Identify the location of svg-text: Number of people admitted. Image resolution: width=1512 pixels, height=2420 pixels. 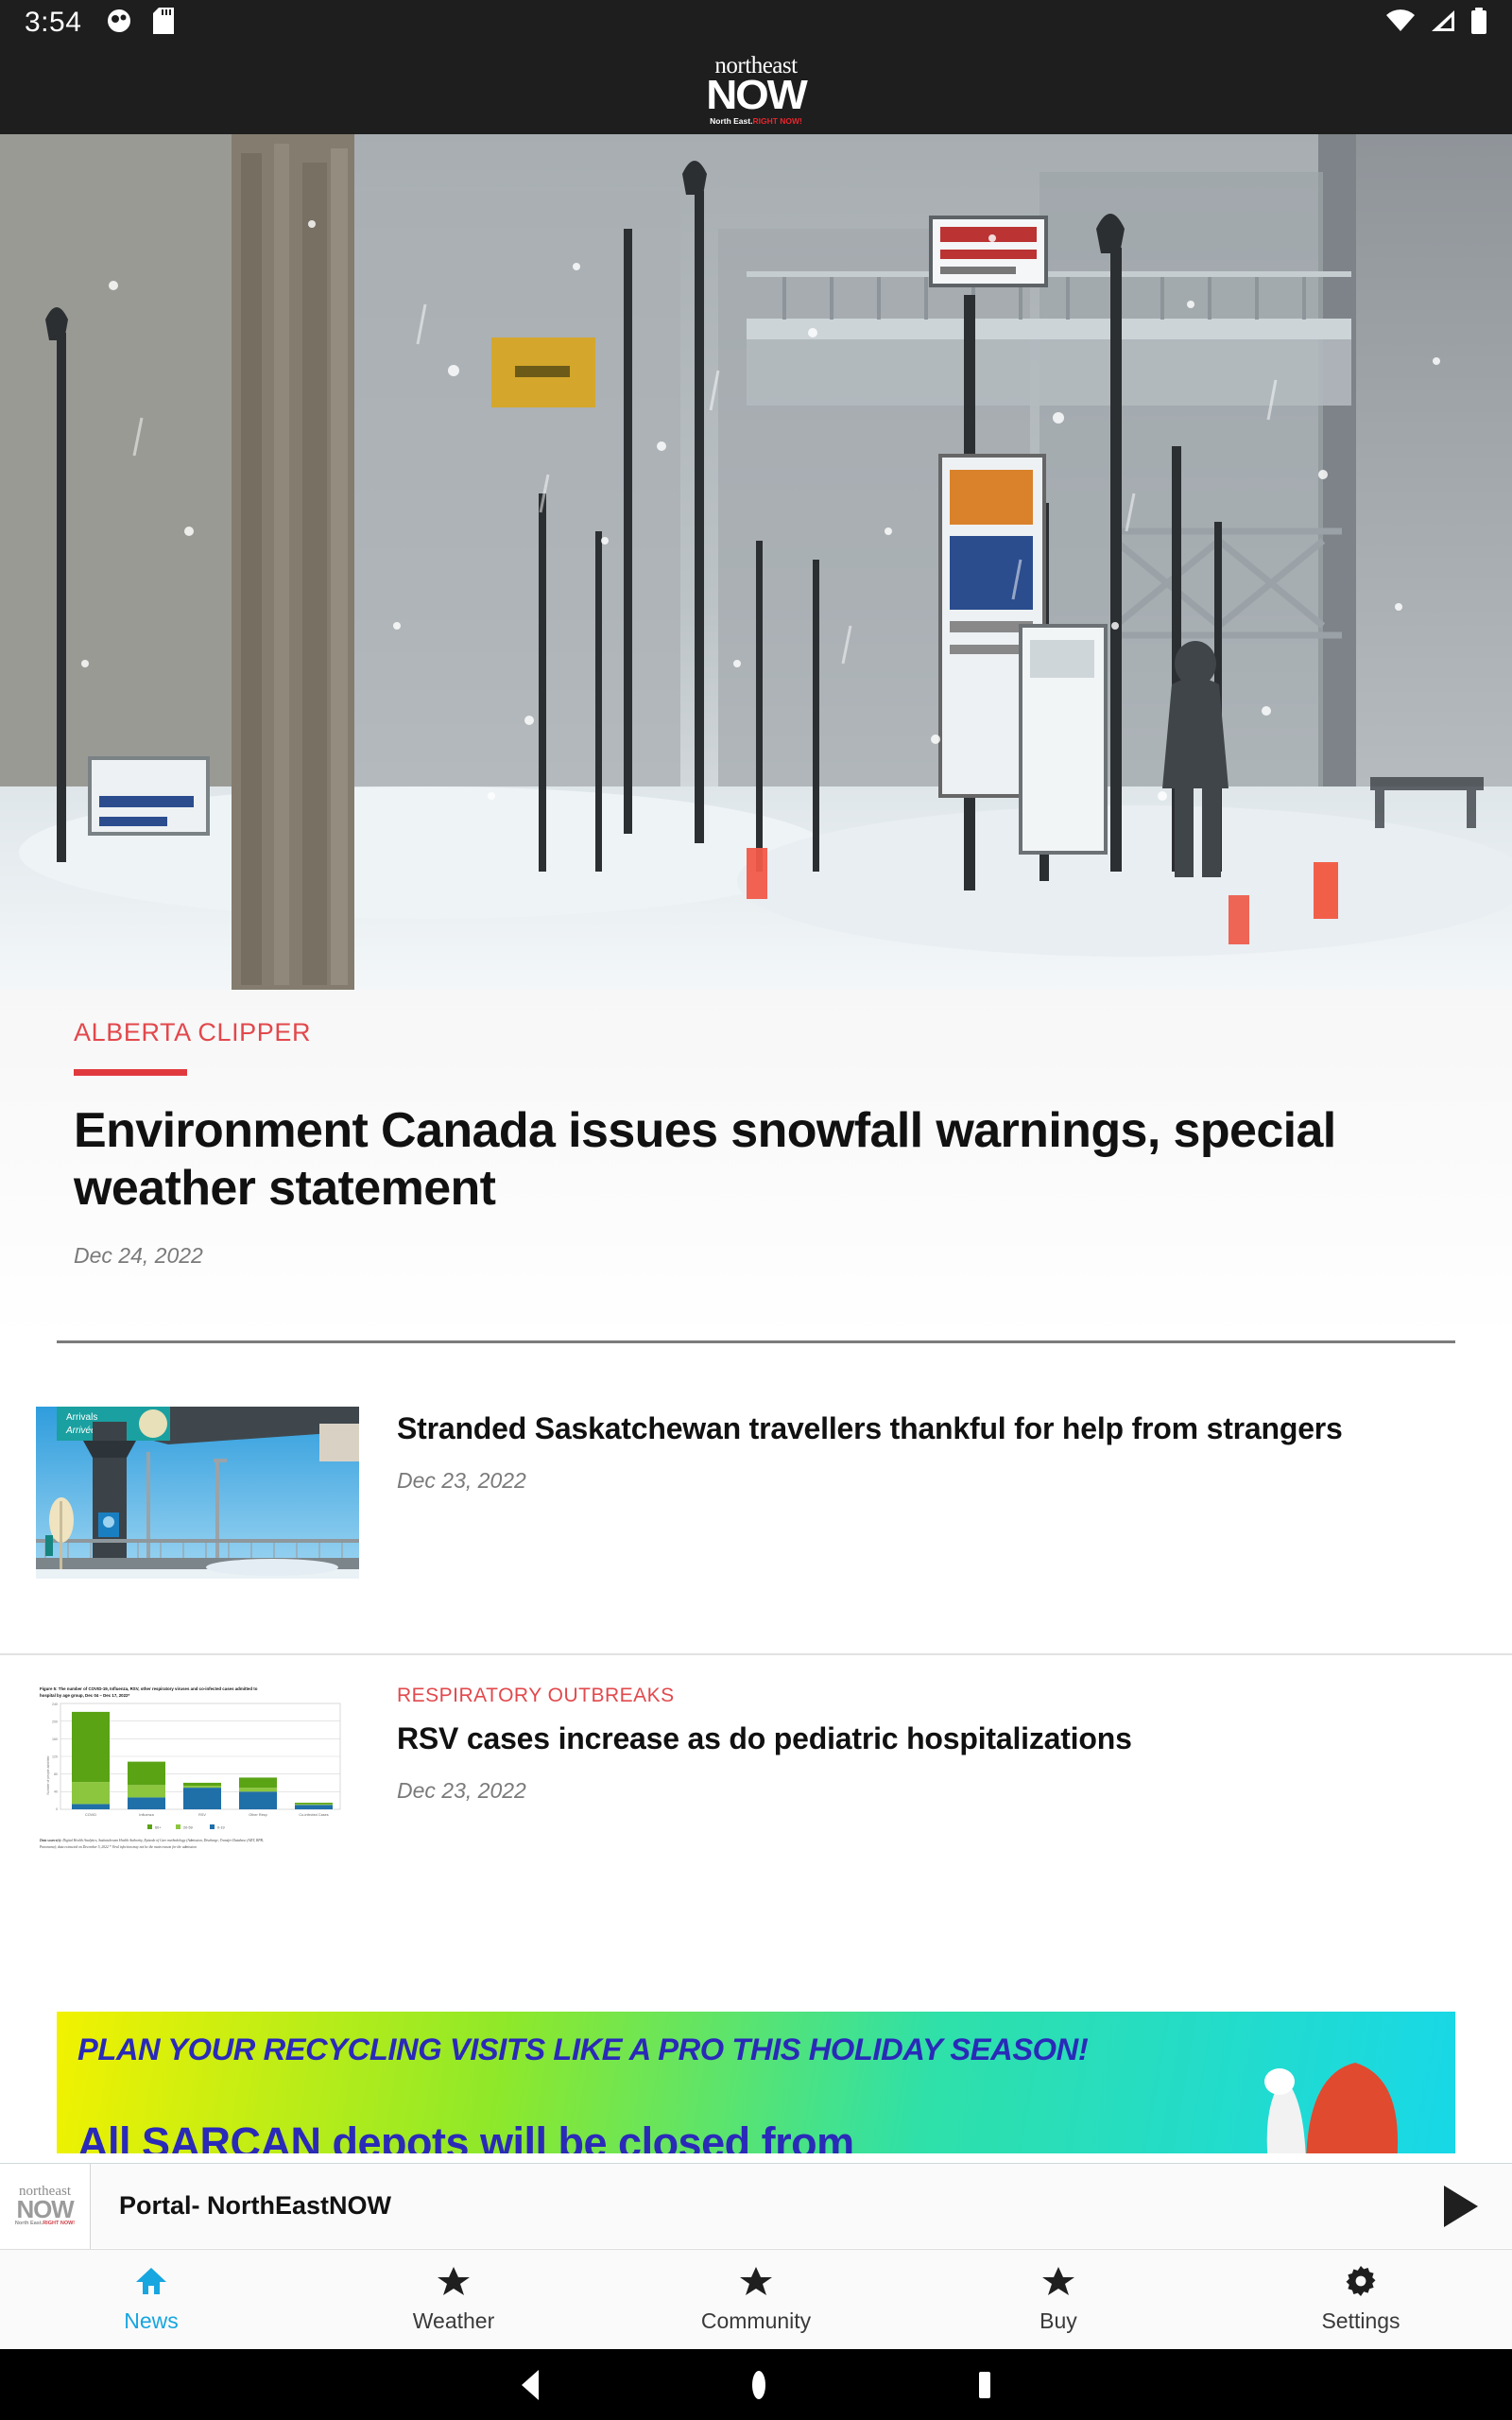
(48, 1774).